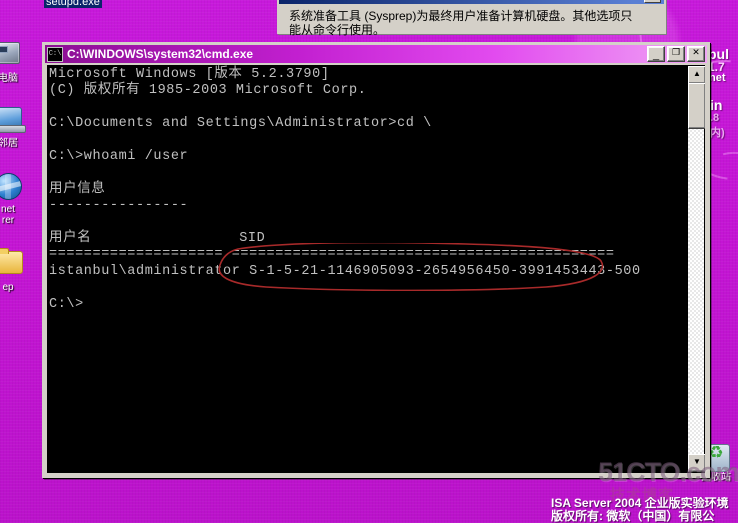 The height and width of the screenshot is (523, 738). I want to click on desktop-icon-my-computer: 电脑, so click(15, 62).